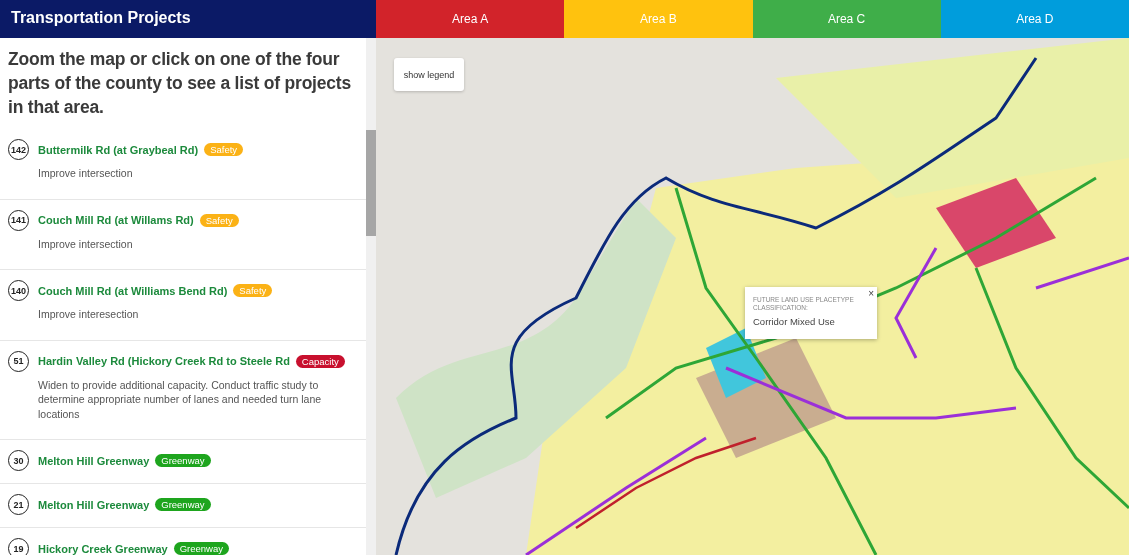 The image size is (1129, 555). What do you see at coordinates (164, 361) in the screenshot?
I see `project-name: Hardin Valley Rd (Hickory Creek Rd to Steele Rd` at bounding box center [164, 361].